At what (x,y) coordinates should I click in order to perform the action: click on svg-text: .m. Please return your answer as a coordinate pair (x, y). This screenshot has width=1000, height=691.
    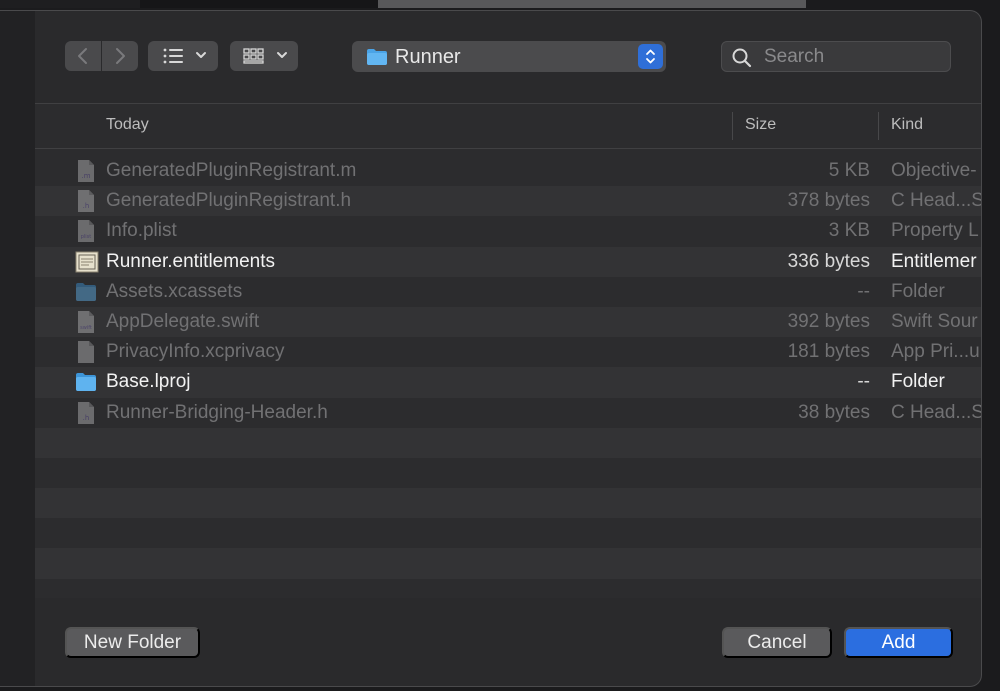
    Looking at the image, I should click on (85, 176).